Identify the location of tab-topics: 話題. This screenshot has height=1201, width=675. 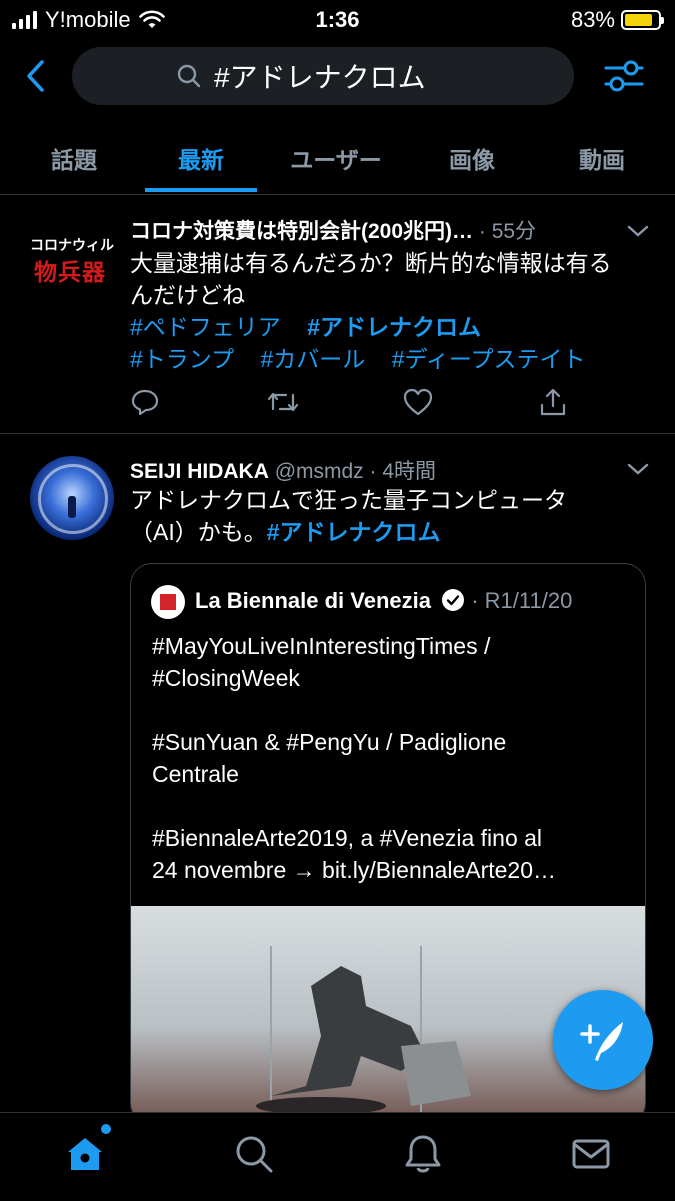
(74, 158).